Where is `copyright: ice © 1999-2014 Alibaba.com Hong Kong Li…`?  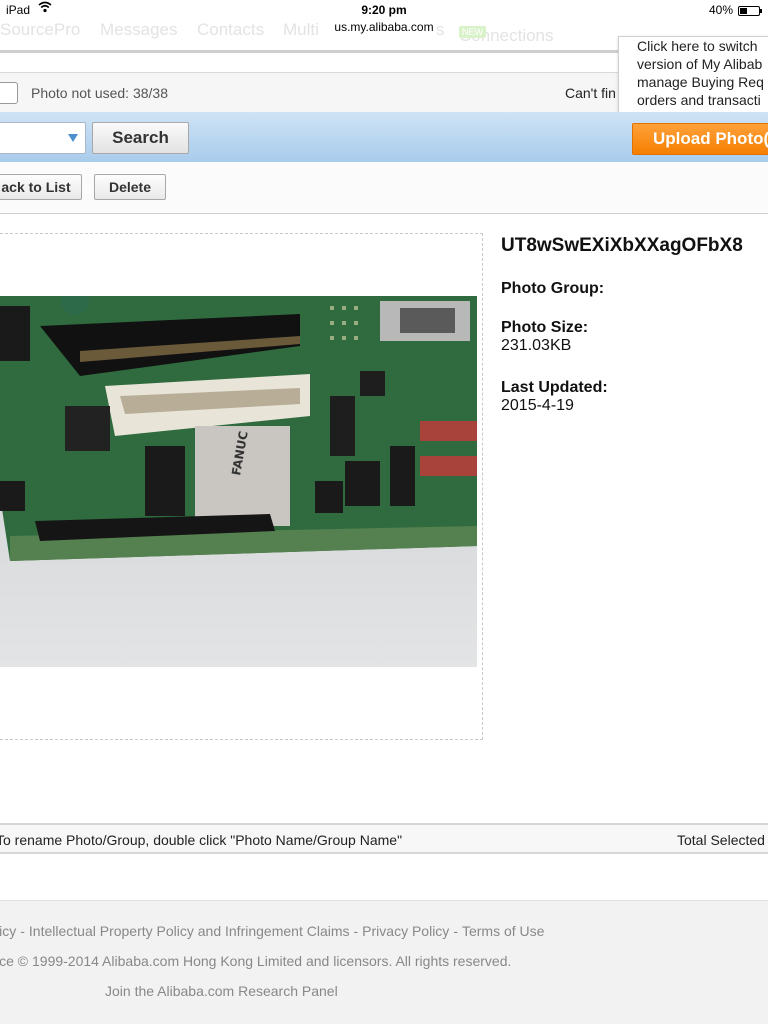
copyright: ice © 1999-2014 Alibaba.com Hong Kong Li… is located at coordinates (256, 961).